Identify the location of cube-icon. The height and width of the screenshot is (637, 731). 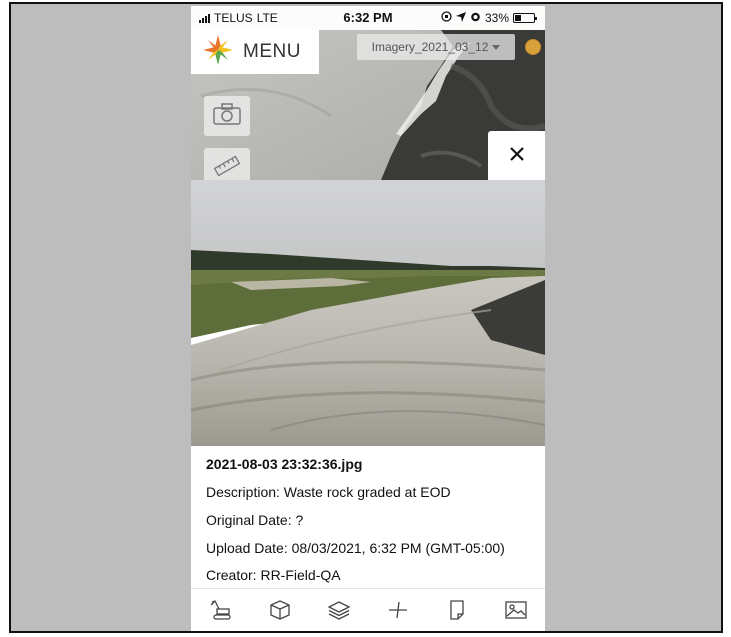
(280, 612).